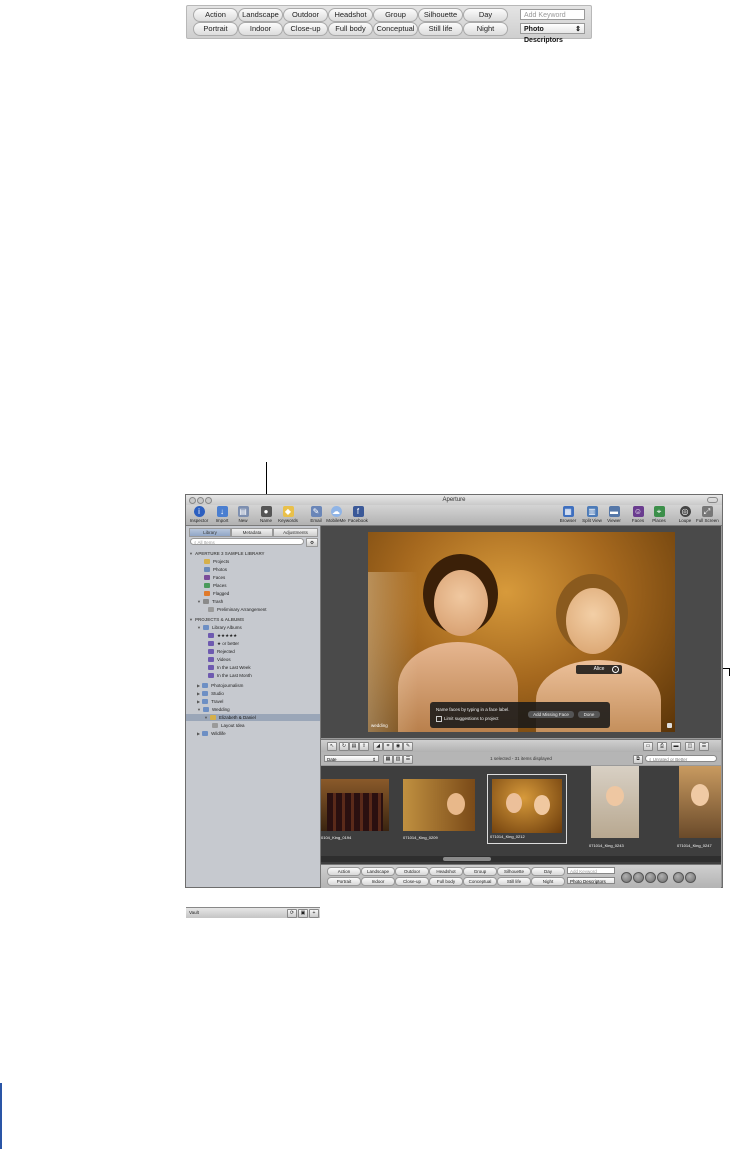 The width and height of the screenshot is (741, 1149). I want to click on select-rating-button, so click(662, 877).